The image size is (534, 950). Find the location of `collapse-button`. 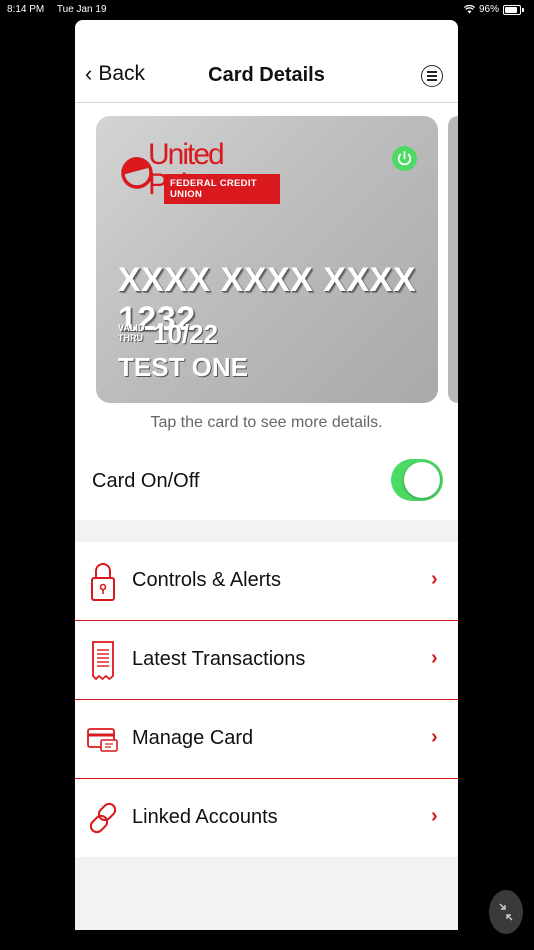

collapse-button is located at coordinates (506, 912).